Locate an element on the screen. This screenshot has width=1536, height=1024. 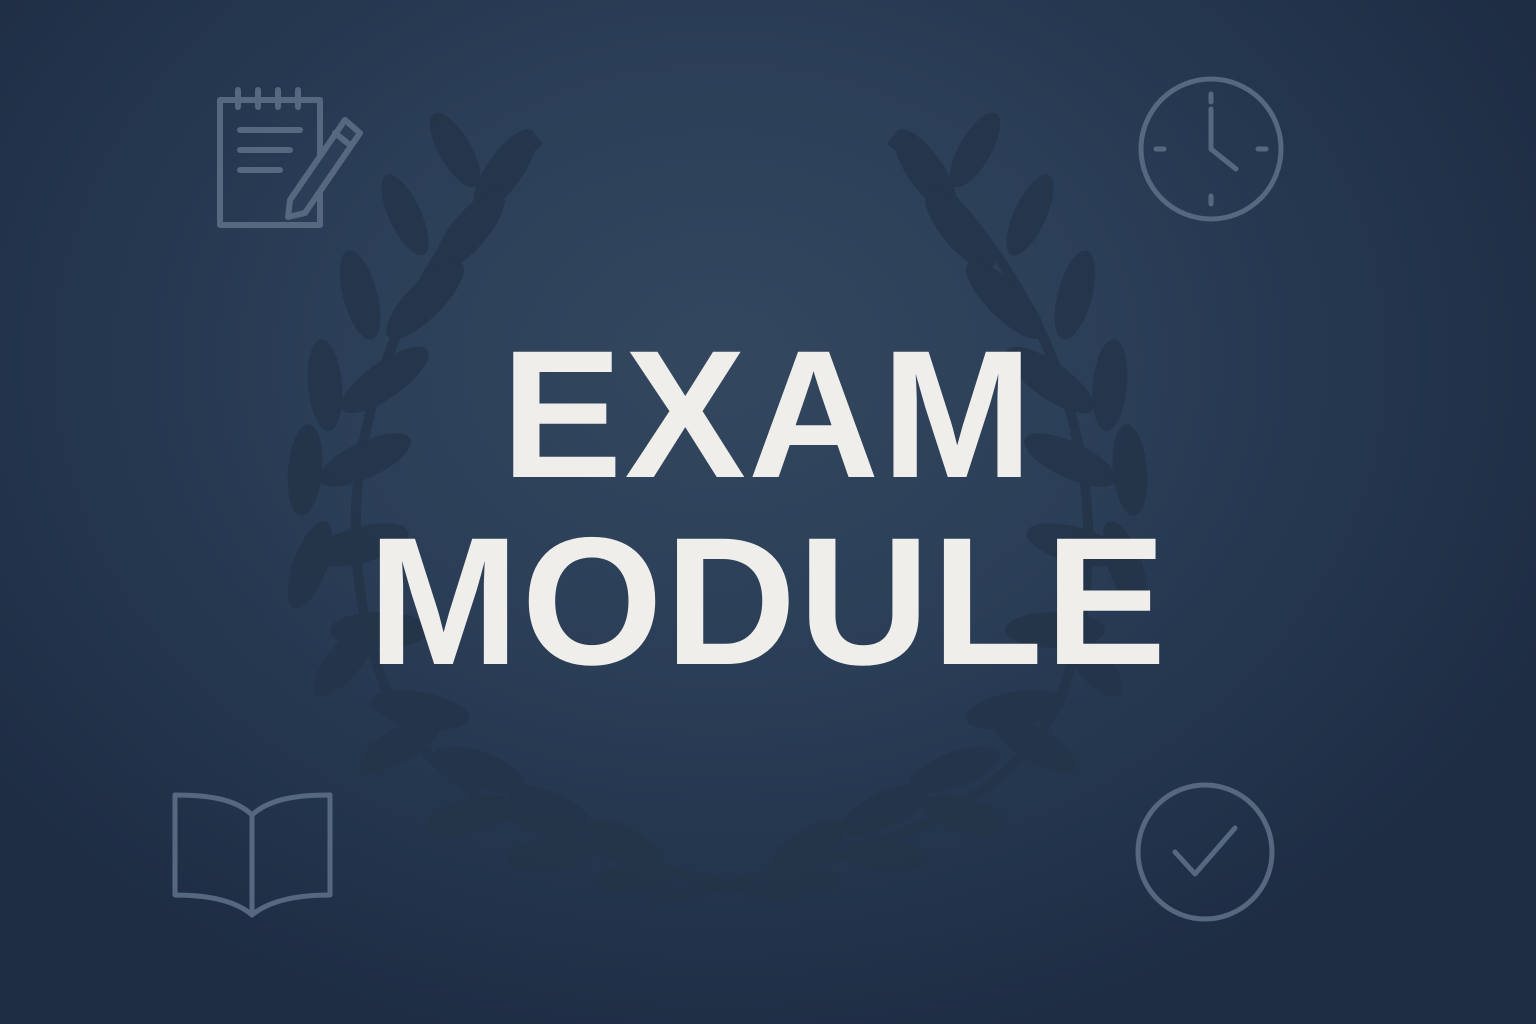
page-title-line-1: EXAM is located at coordinates (768, 414).